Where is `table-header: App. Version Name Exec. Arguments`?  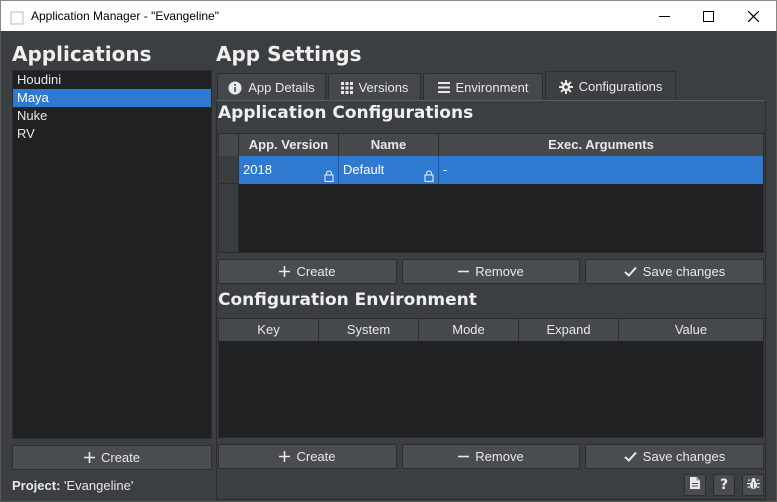 table-header: App. Version Name Exec. Arguments is located at coordinates (491, 145).